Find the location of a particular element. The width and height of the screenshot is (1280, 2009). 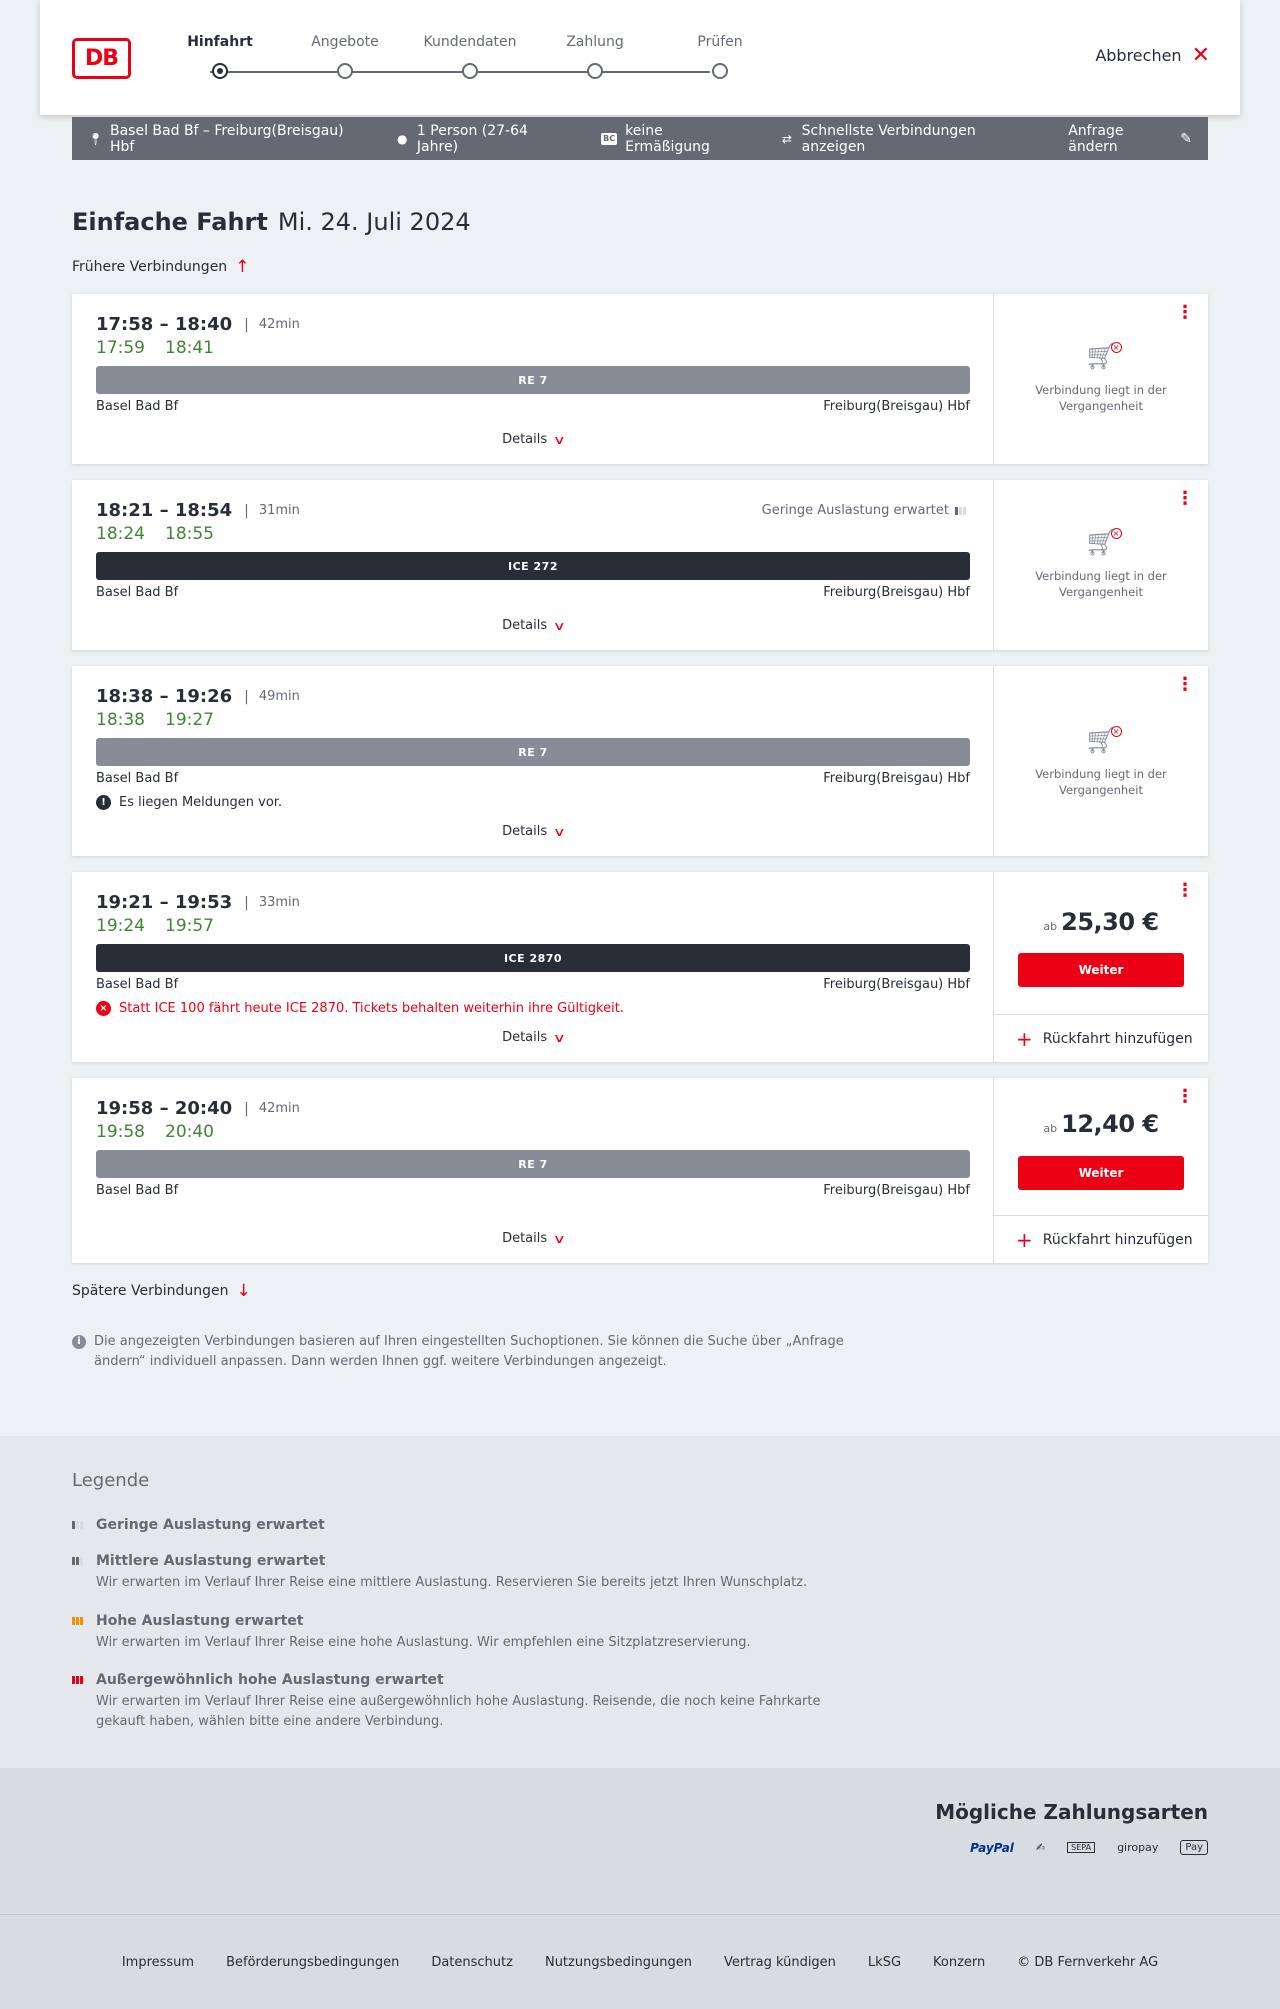

close-icon: ✕ is located at coordinates (1200, 55).